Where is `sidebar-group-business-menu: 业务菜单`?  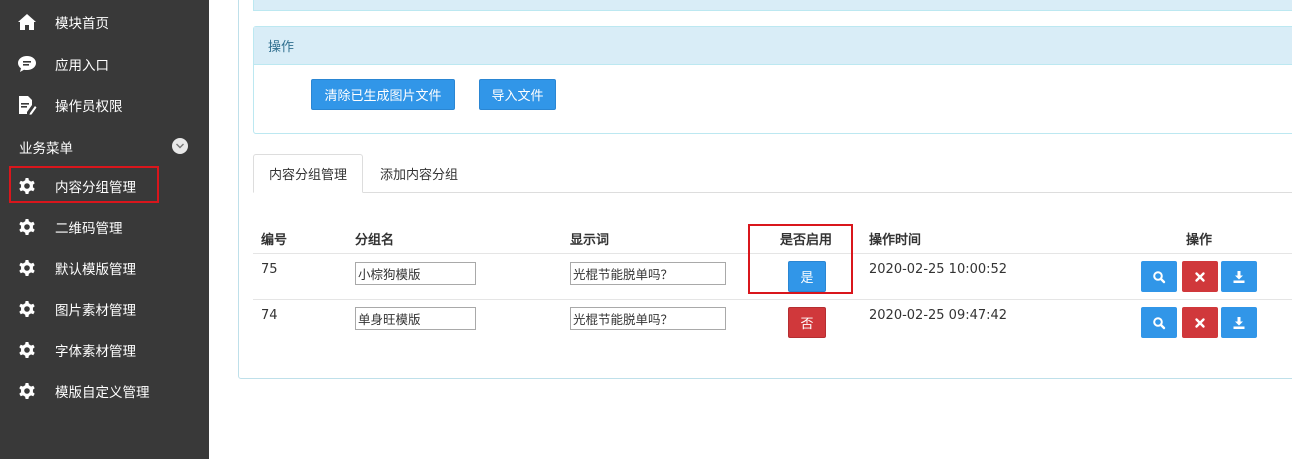
sidebar-group-business-menu: 业务菜单 is located at coordinates (109, 147).